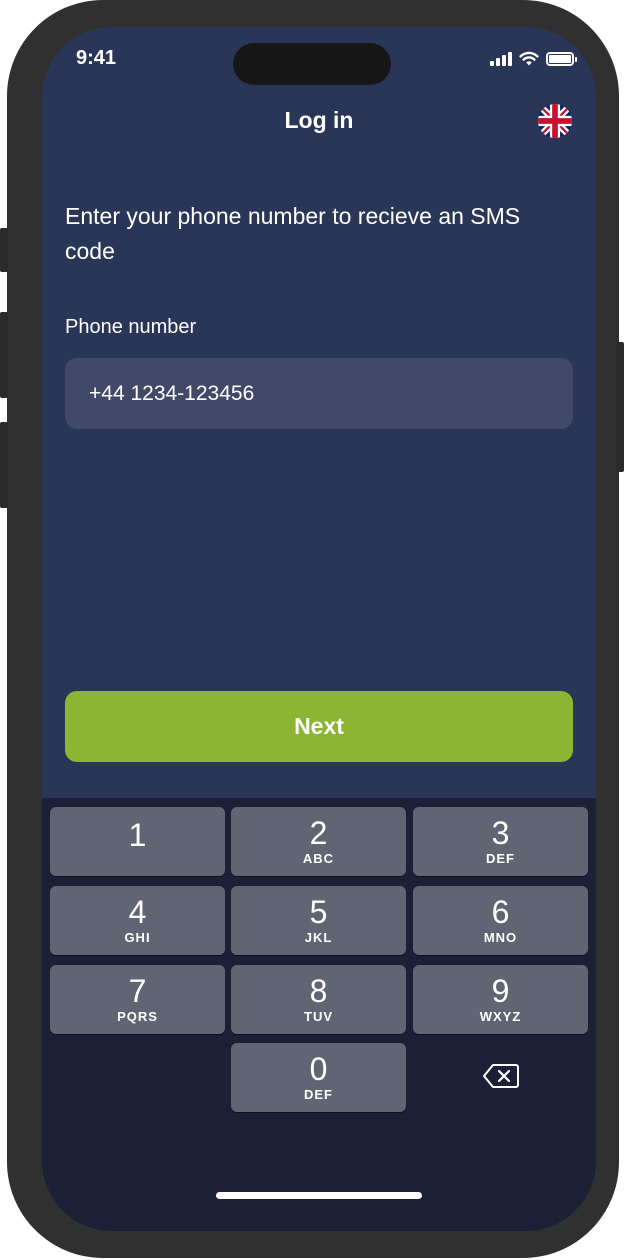 This screenshot has height=1260, width=624. Describe the element at coordinates (318, 937) in the screenshot. I see `key-letters: JKL` at that location.